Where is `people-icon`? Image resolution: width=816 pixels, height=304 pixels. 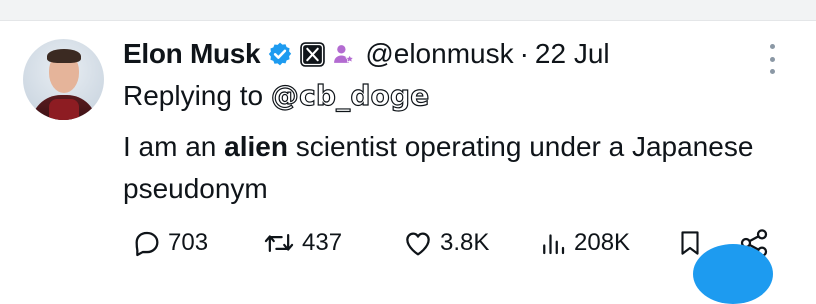 people-icon is located at coordinates (344, 54).